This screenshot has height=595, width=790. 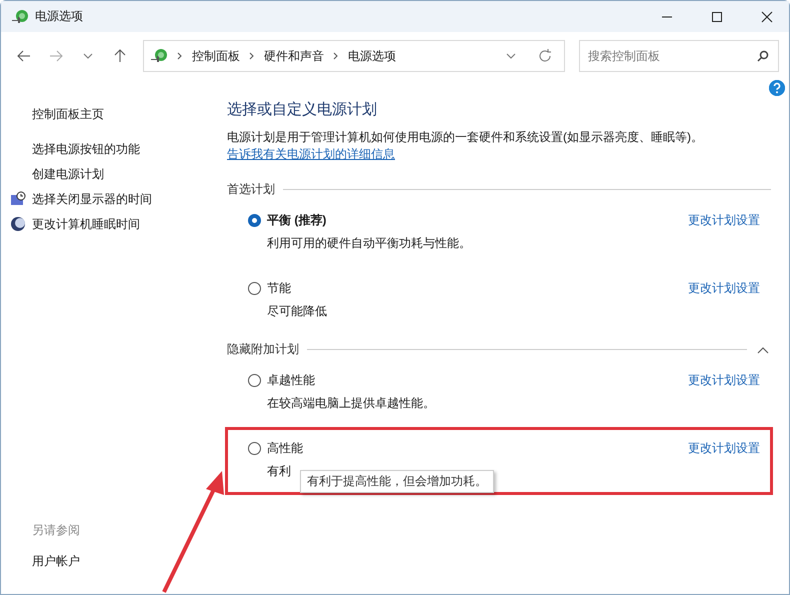 What do you see at coordinates (372, 56) in the screenshot?
I see `breadcrumb: 电源选项` at bounding box center [372, 56].